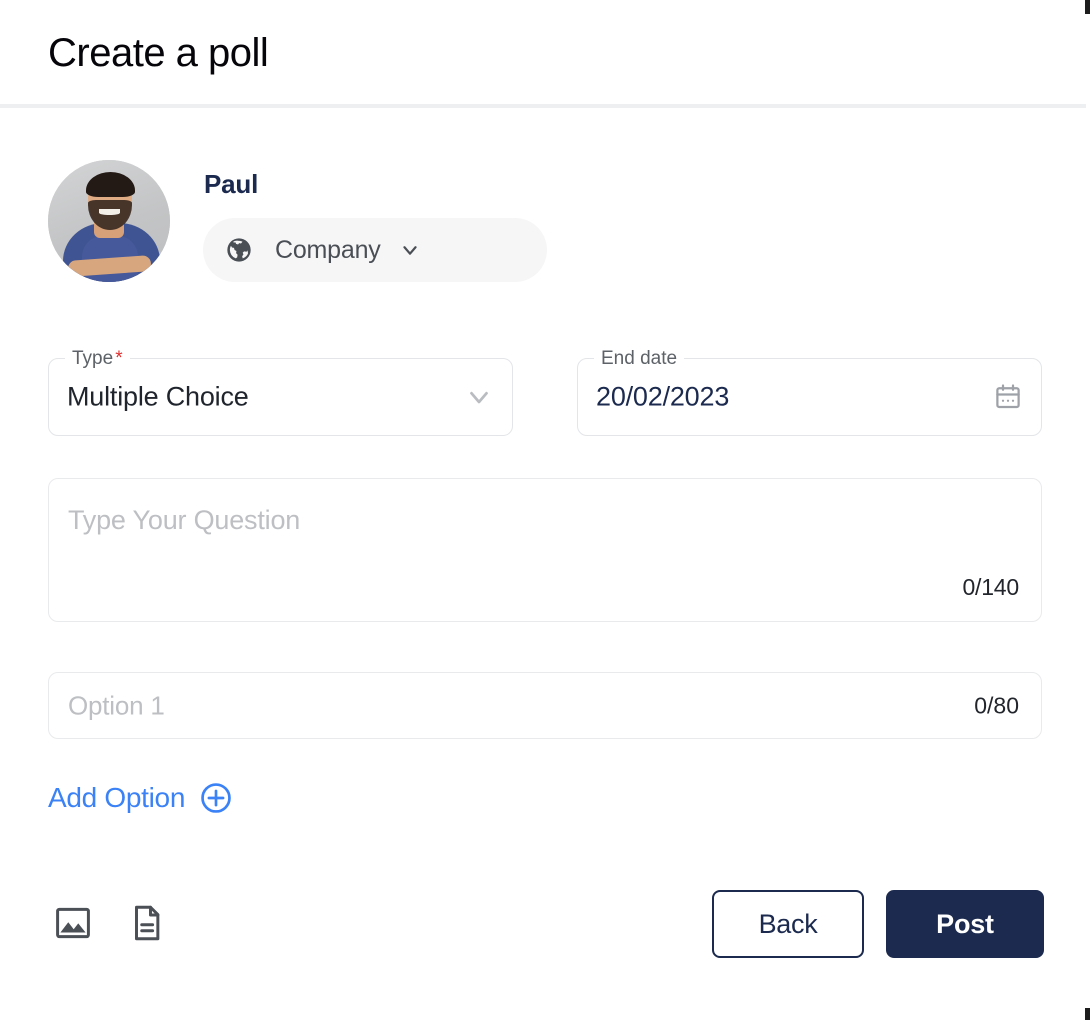 Image resolution: width=1090 pixels, height=1020 pixels. Describe the element at coordinates (545, 705) in the screenshot. I see `option-input-1: Option 1 0/80` at that location.